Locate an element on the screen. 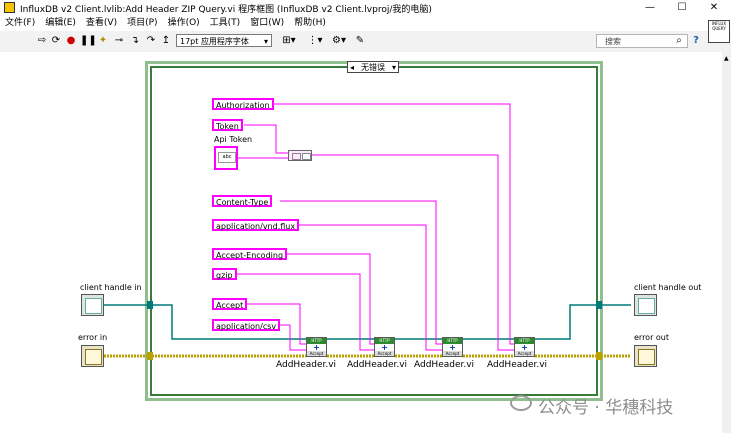  refnum-wire is located at coordinates (367, 322).